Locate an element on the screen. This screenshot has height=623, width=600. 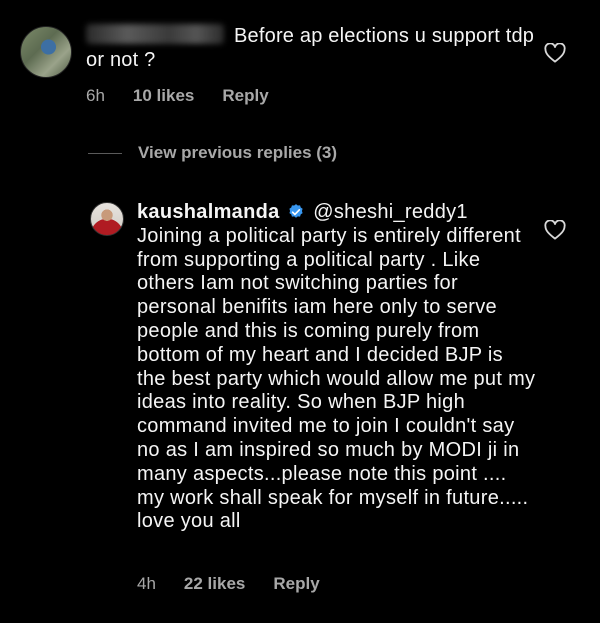
view-previous-replies-label: View previous replies (3) is located at coordinates (238, 152).